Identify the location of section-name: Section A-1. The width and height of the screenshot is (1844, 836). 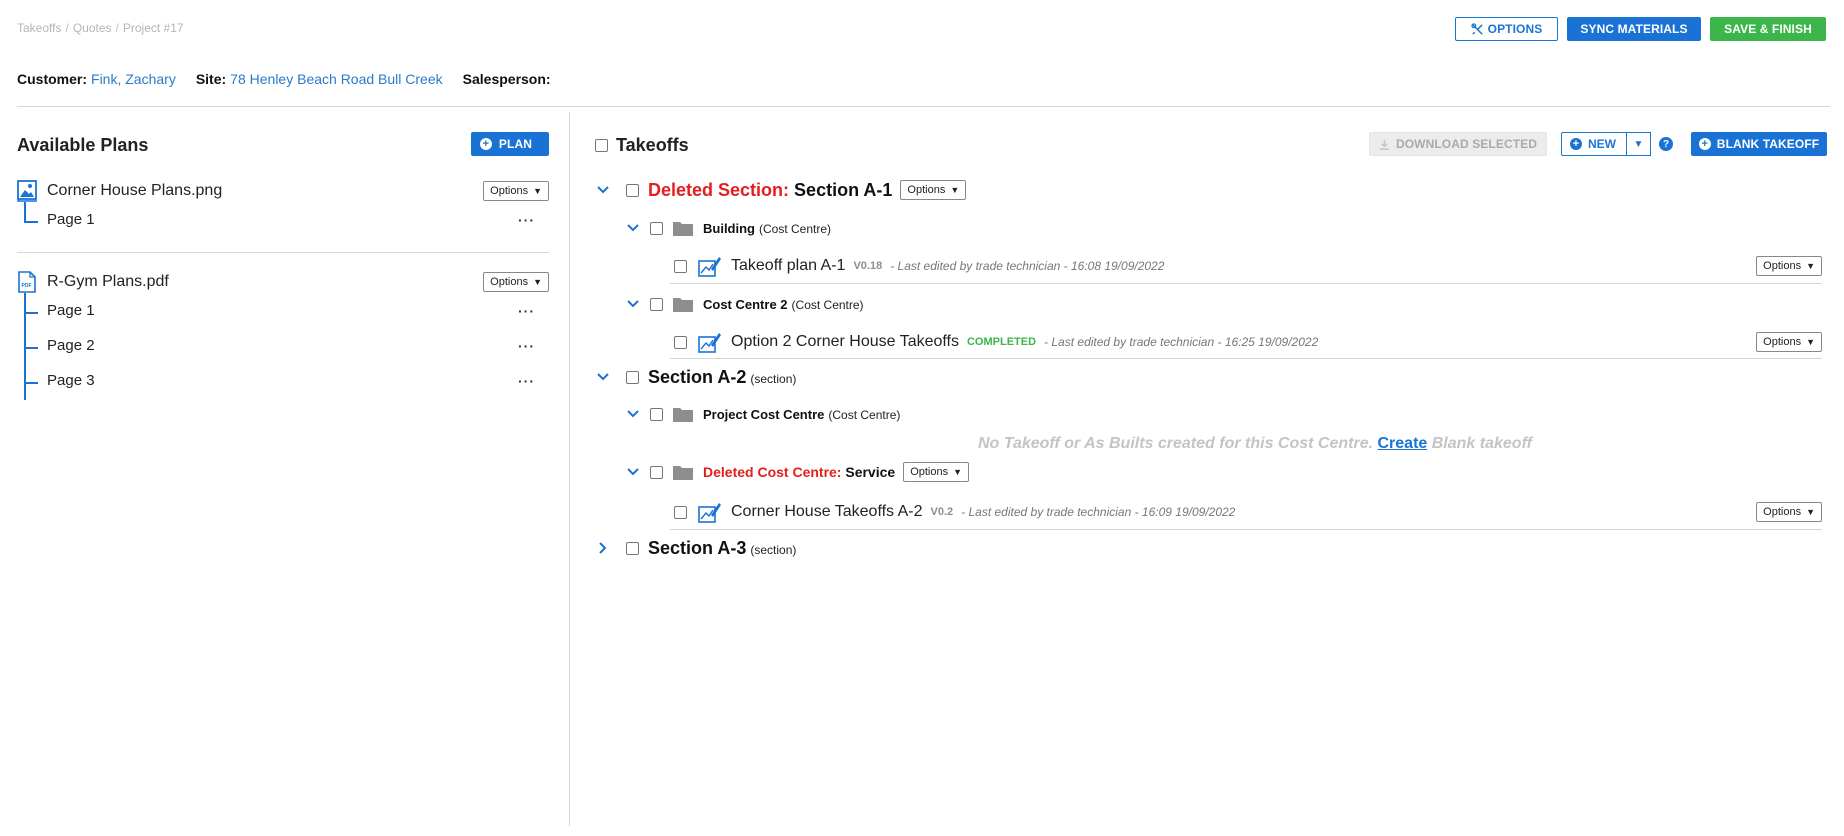
(843, 189).